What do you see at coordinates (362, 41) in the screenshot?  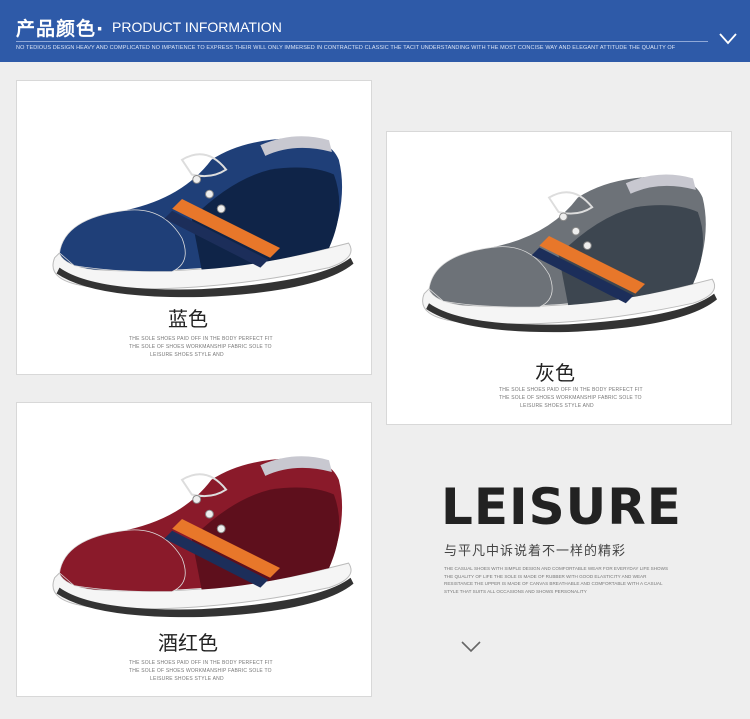 I see `header-divider` at bounding box center [362, 41].